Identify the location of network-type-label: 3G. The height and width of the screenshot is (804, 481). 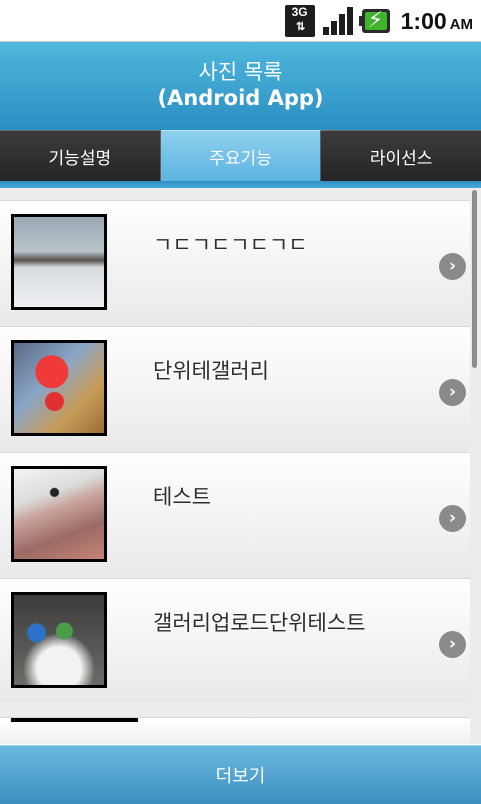
(299, 12).